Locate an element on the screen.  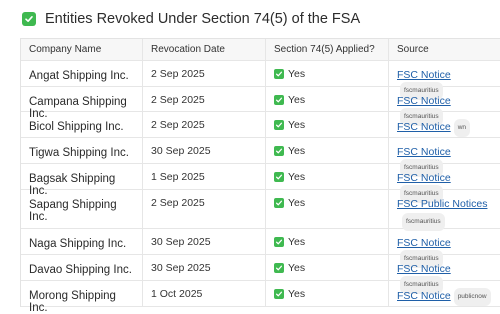
column-header-applied: Section 74(5) Applied? is located at coordinates (327, 49).